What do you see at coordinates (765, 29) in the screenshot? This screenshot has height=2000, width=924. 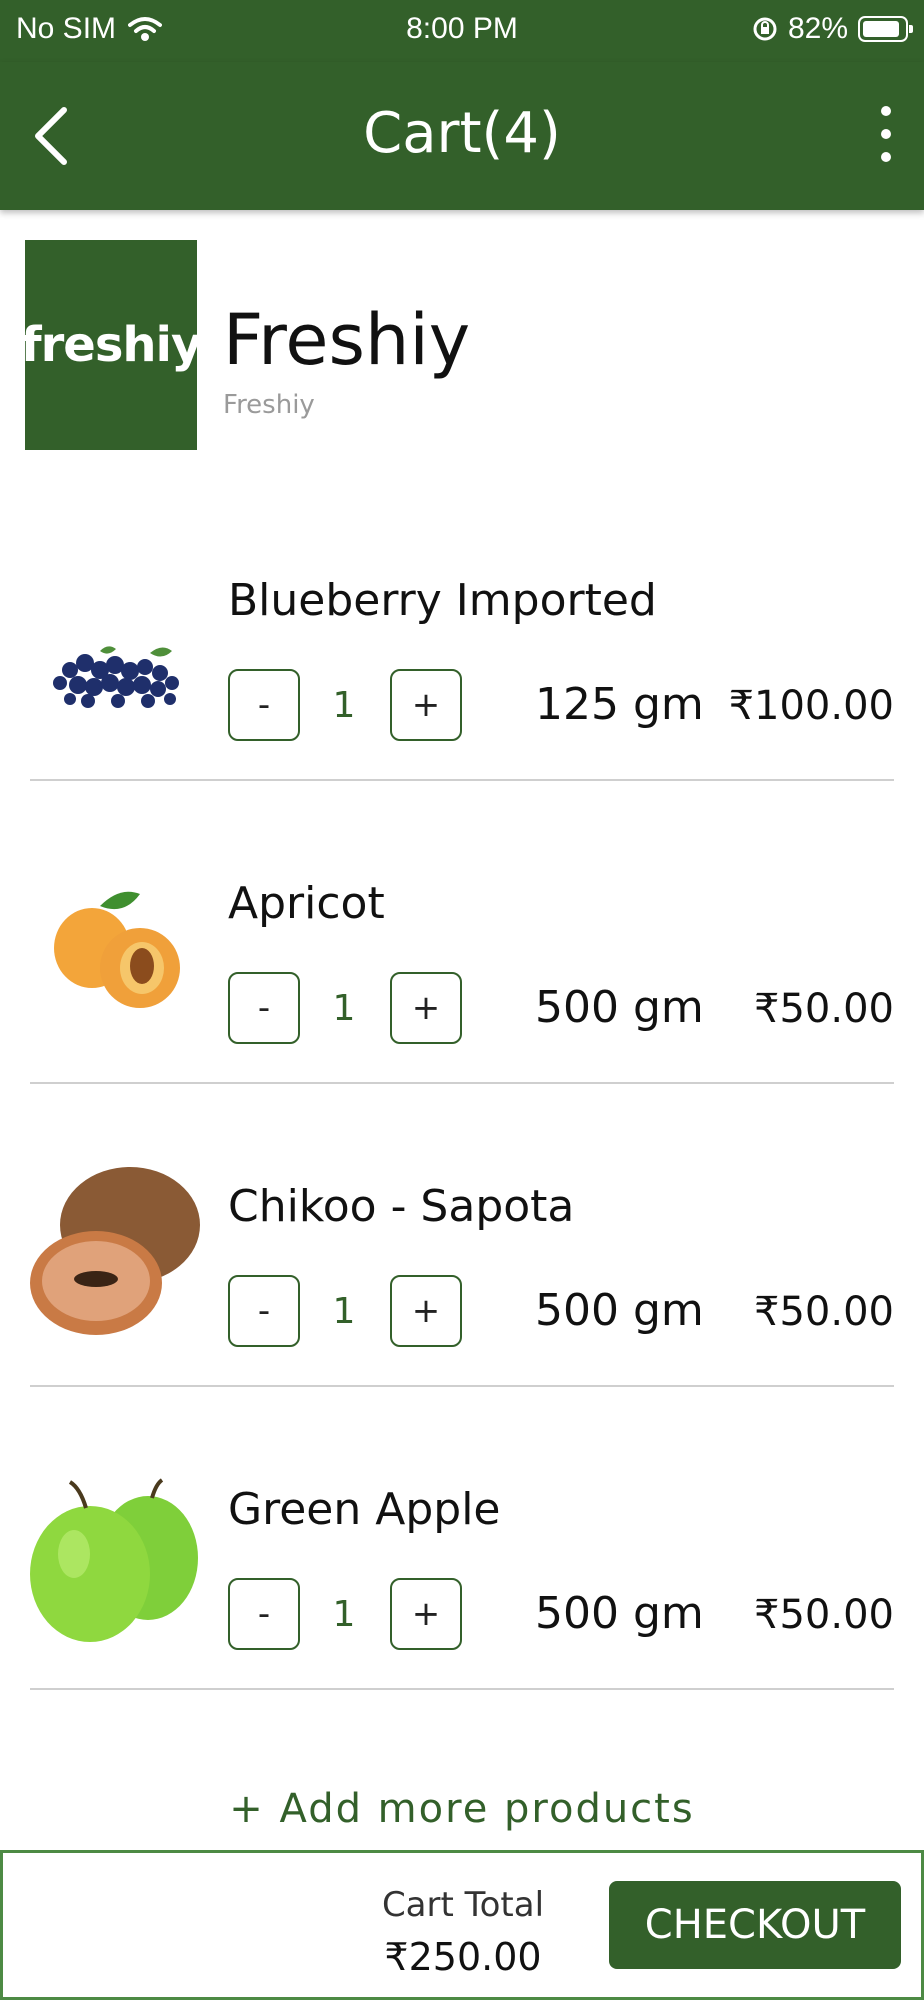 I see `orientation-lock-icon` at bounding box center [765, 29].